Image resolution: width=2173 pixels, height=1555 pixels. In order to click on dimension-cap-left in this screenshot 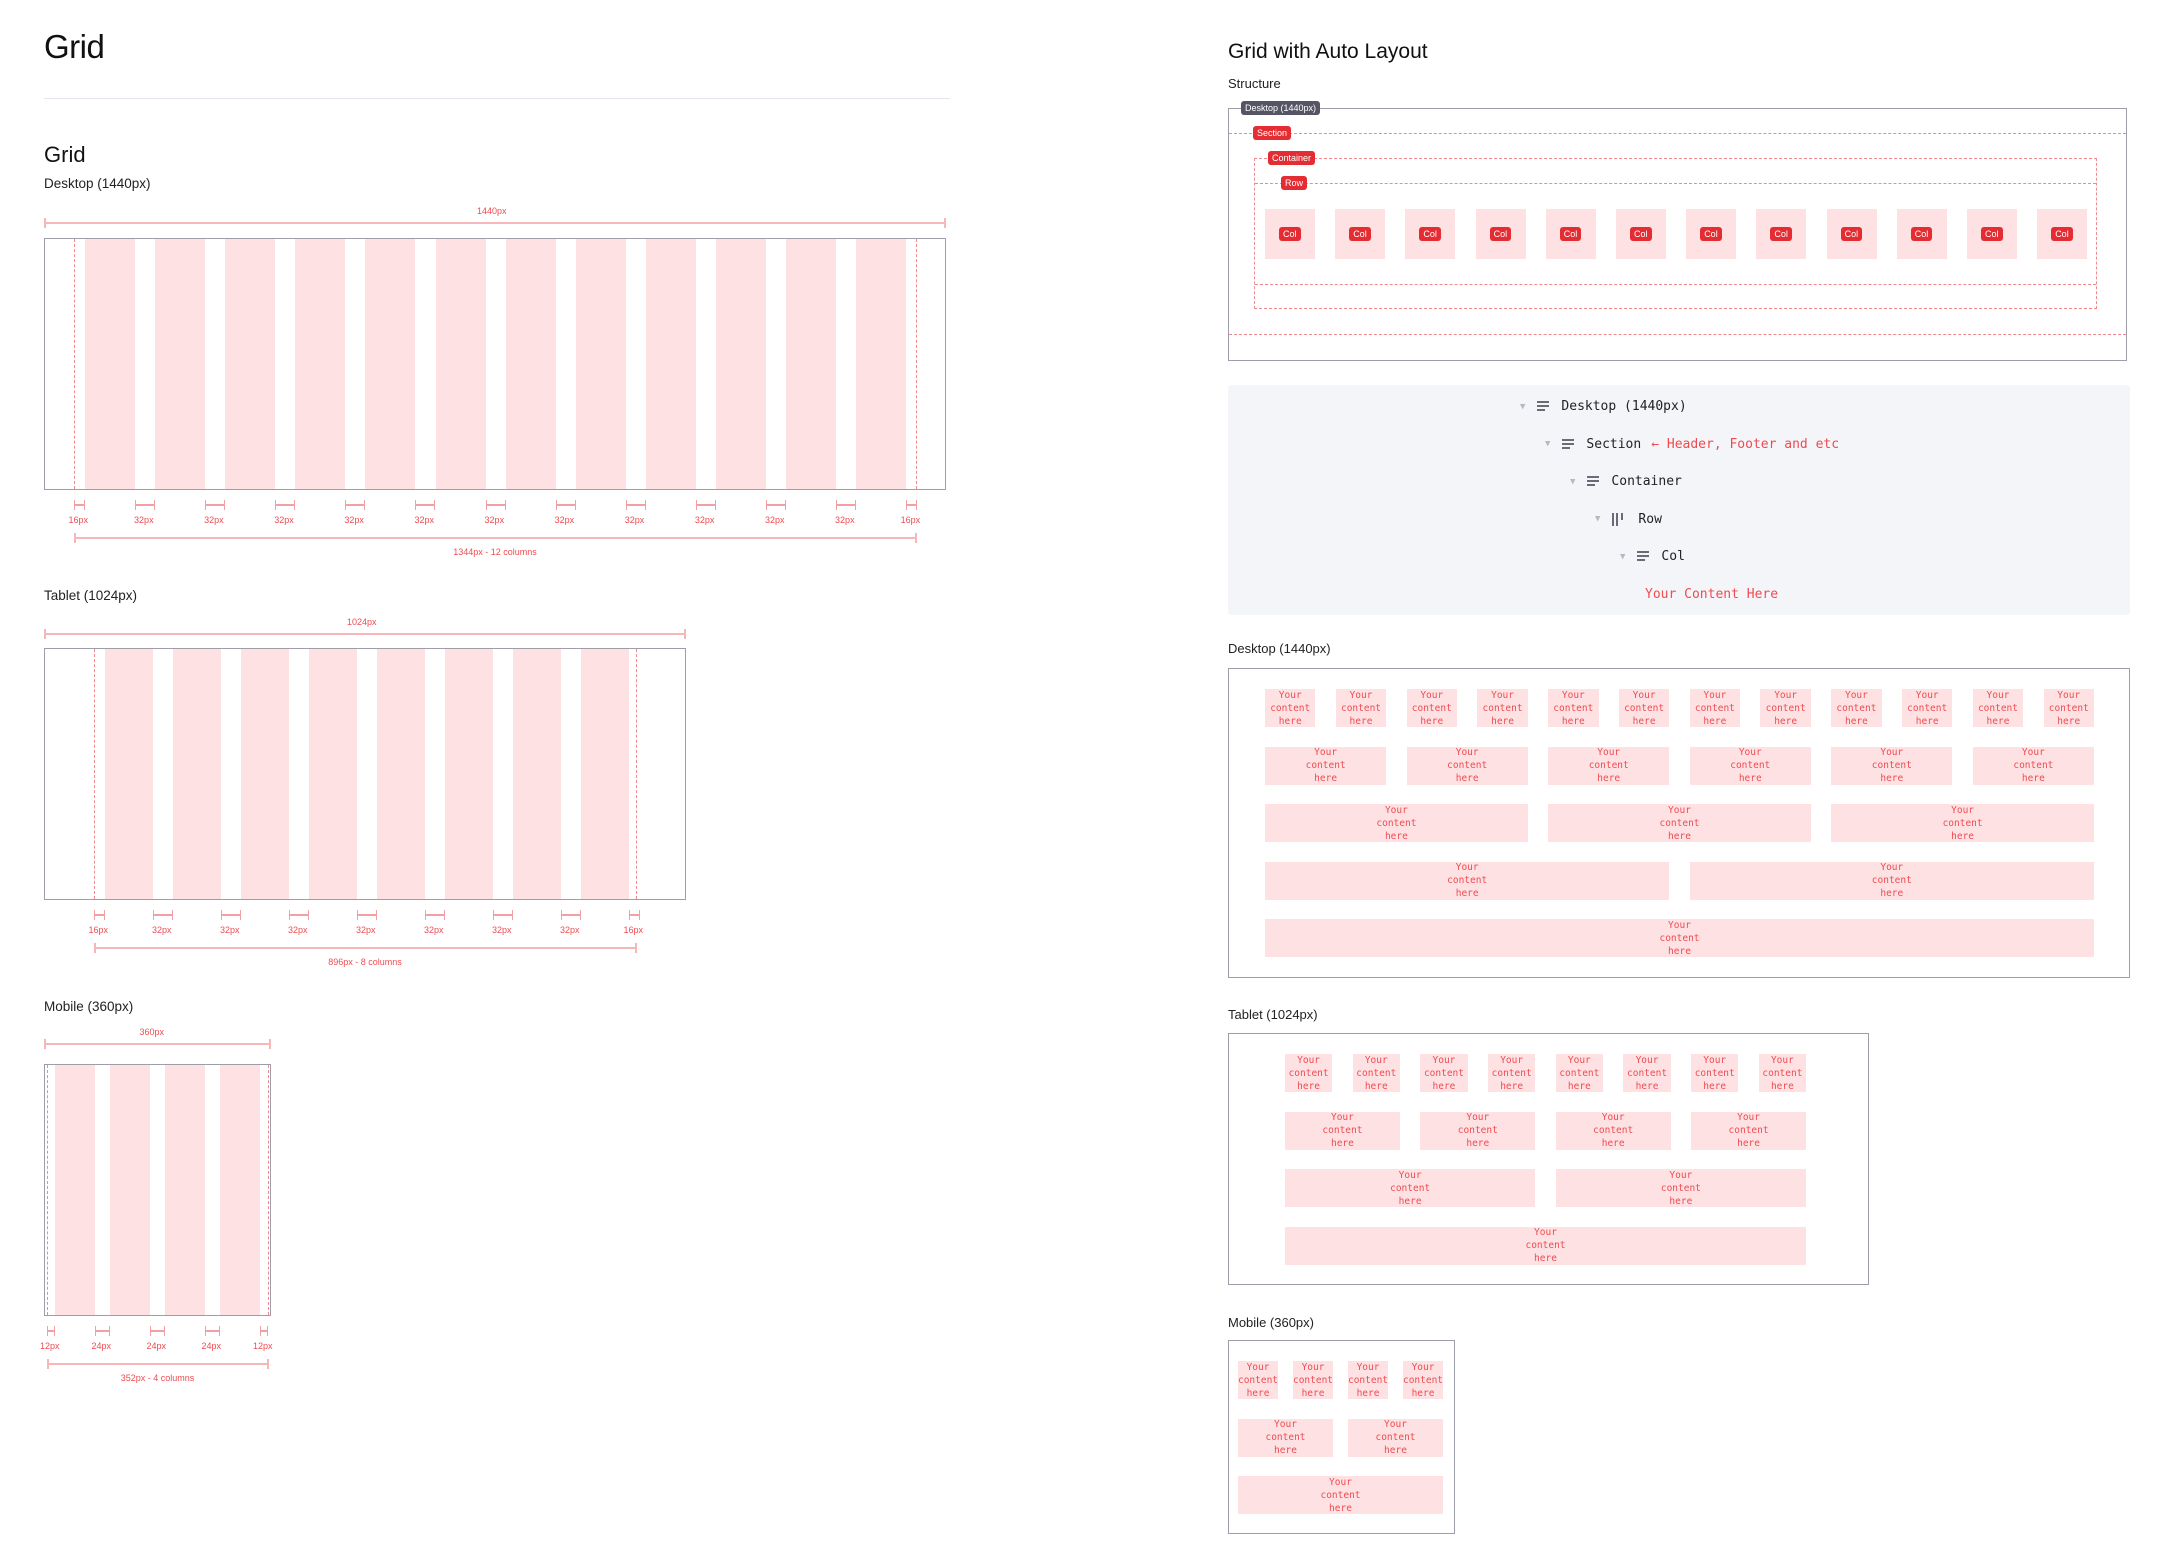, I will do `click(75, 538)`.